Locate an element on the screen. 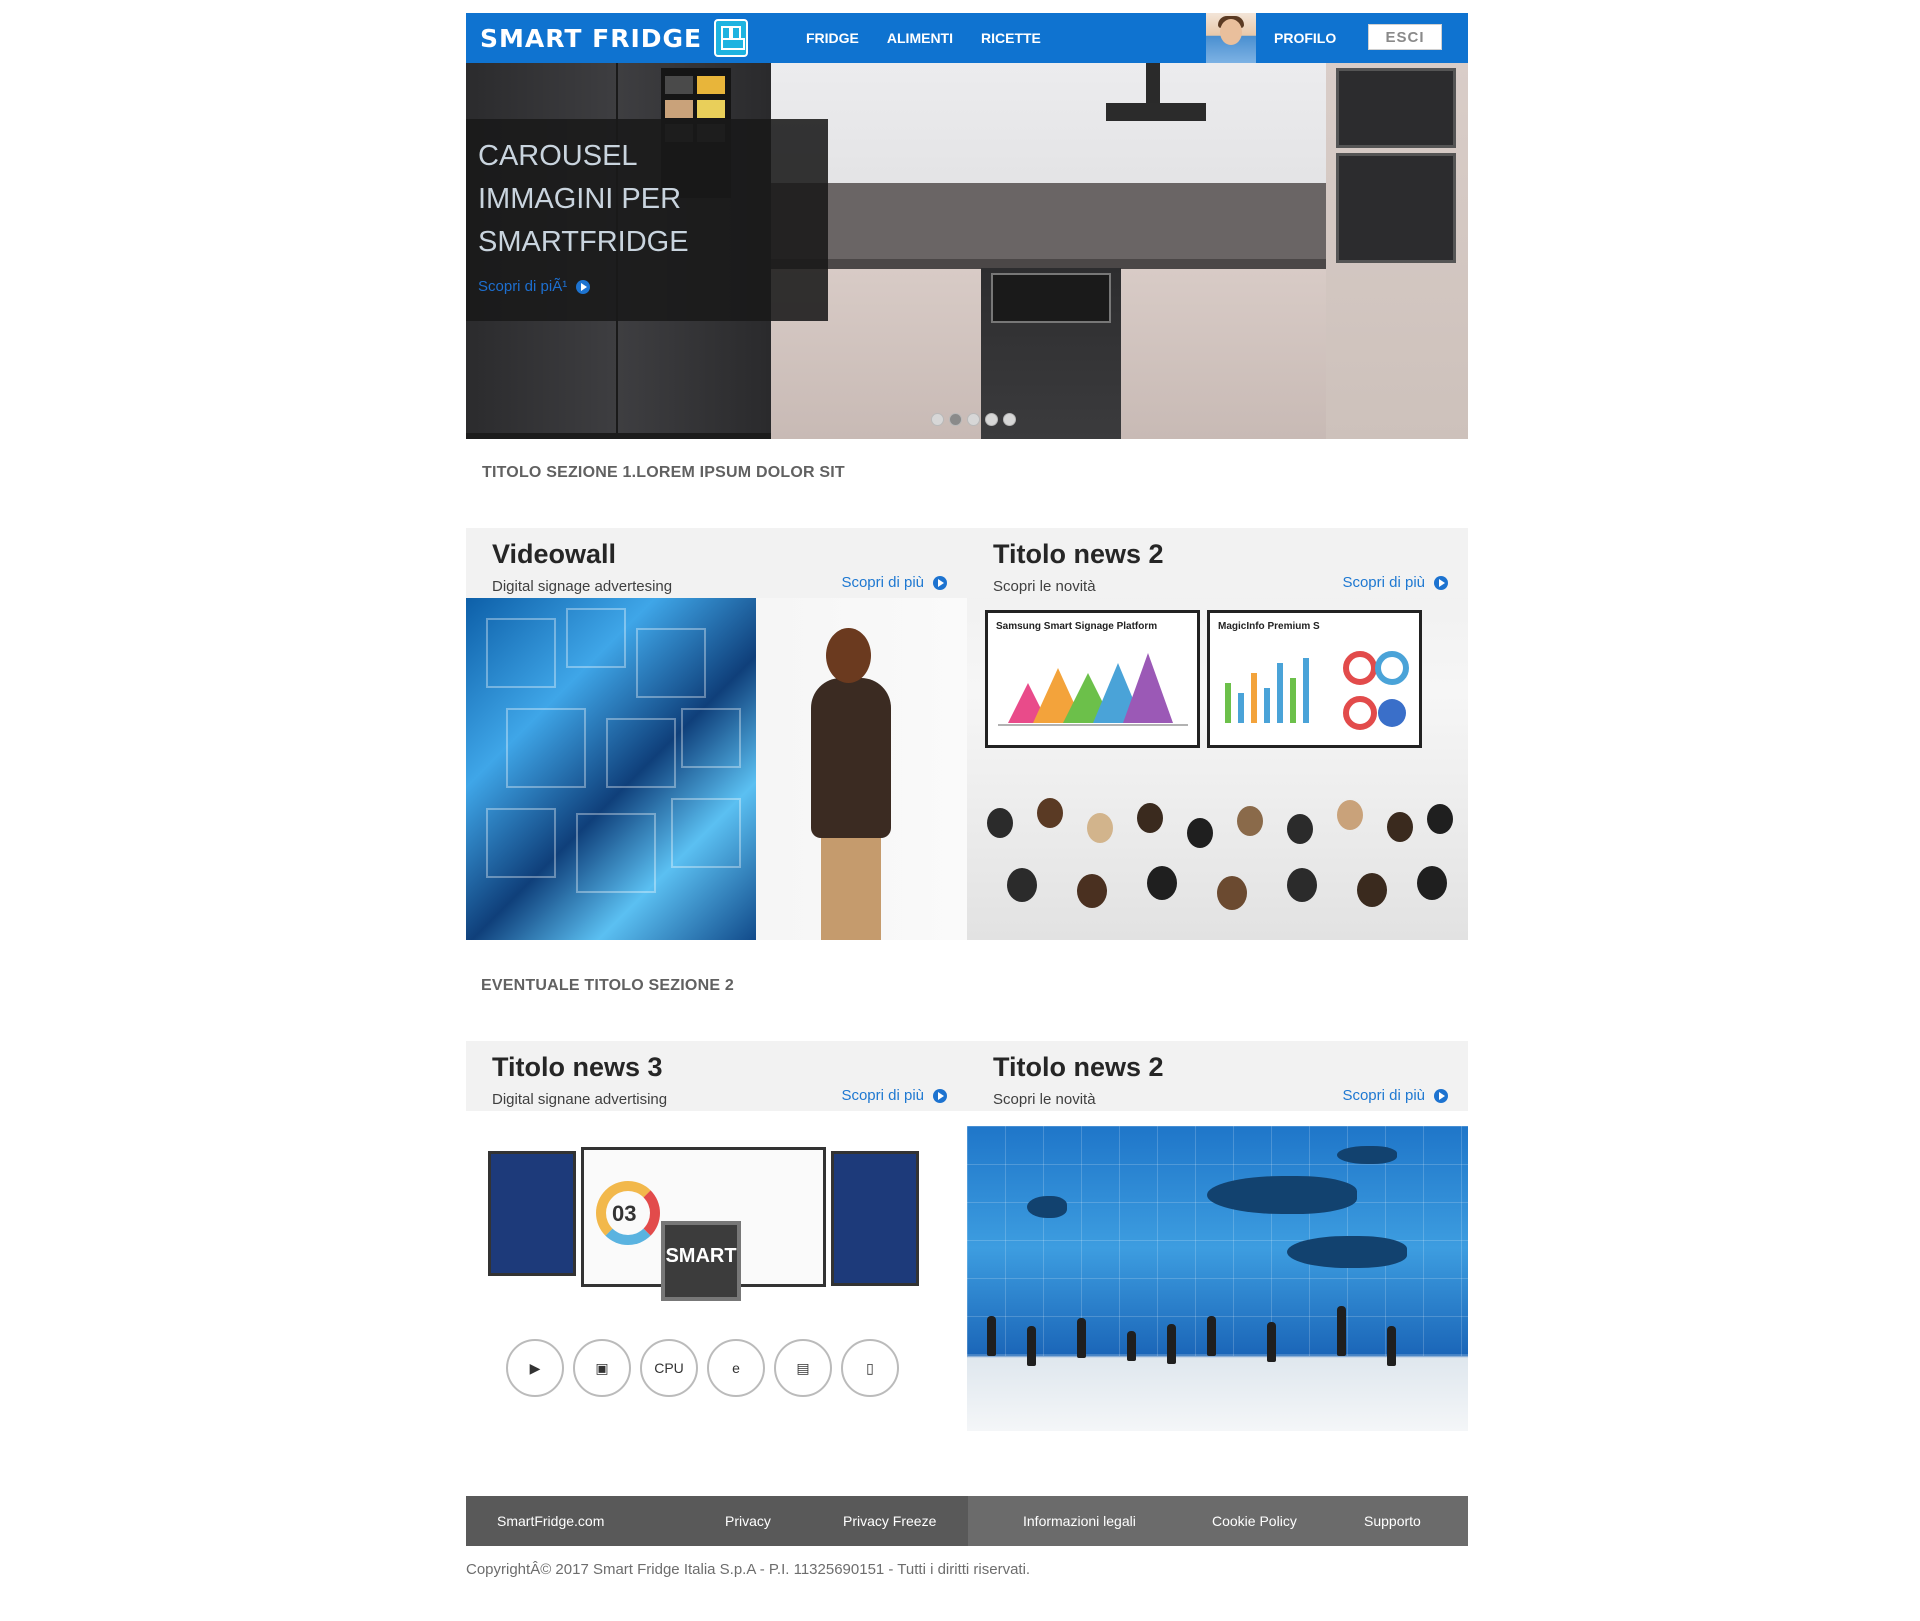 This screenshot has height=1621, width=1920. footer-link-cookie-policy: Cookie Policy is located at coordinates (1254, 1521).